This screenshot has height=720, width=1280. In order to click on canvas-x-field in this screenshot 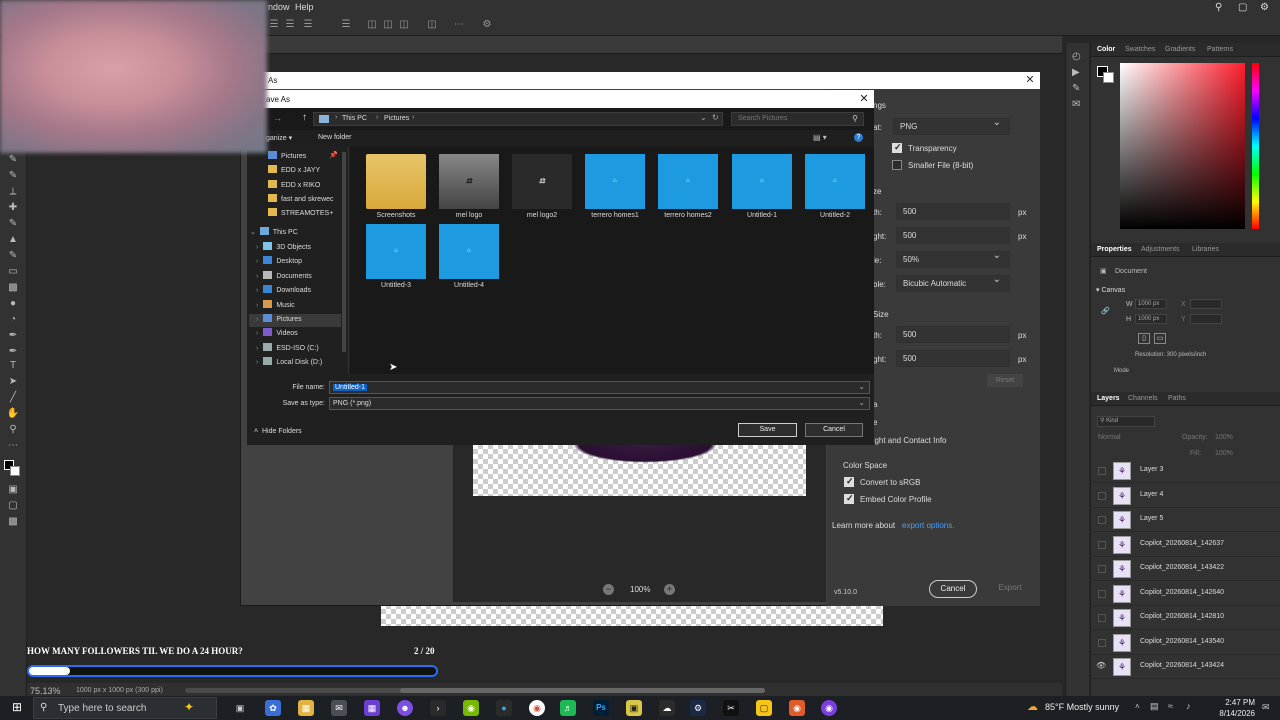, I will do `click(1206, 304)`.